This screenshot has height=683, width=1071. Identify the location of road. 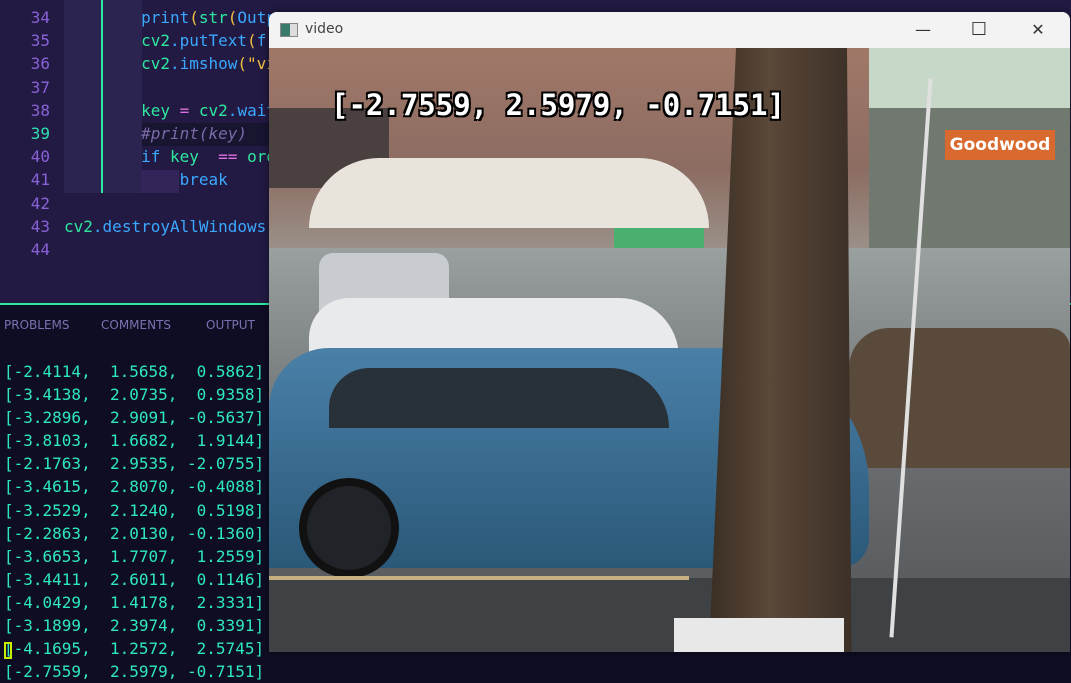
(669, 615).